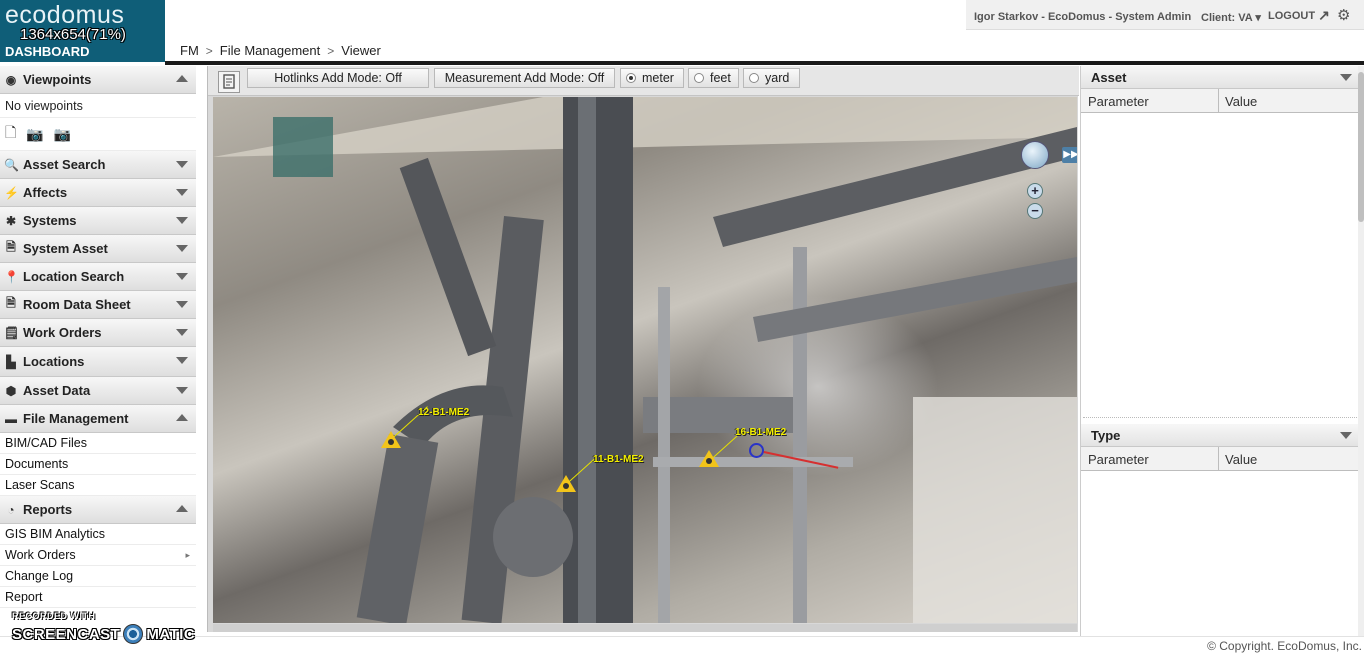 The width and height of the screenshot is (1364, 655). Describe the element at coordinates (229, 82) in the screenshot. I see `document-tool-icon` at that location.